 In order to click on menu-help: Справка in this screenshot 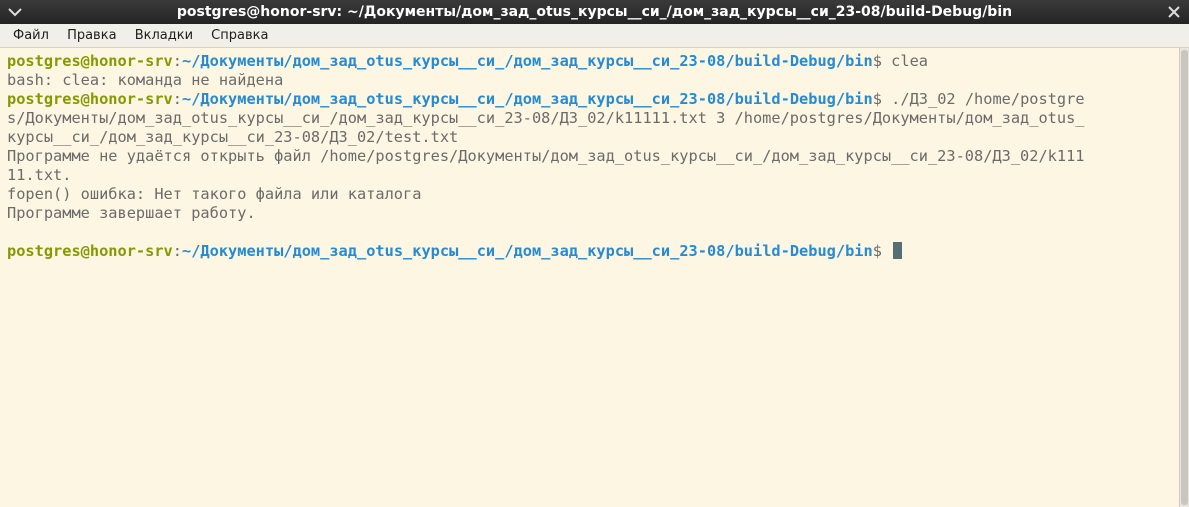, I will do `click(239, 36)`.